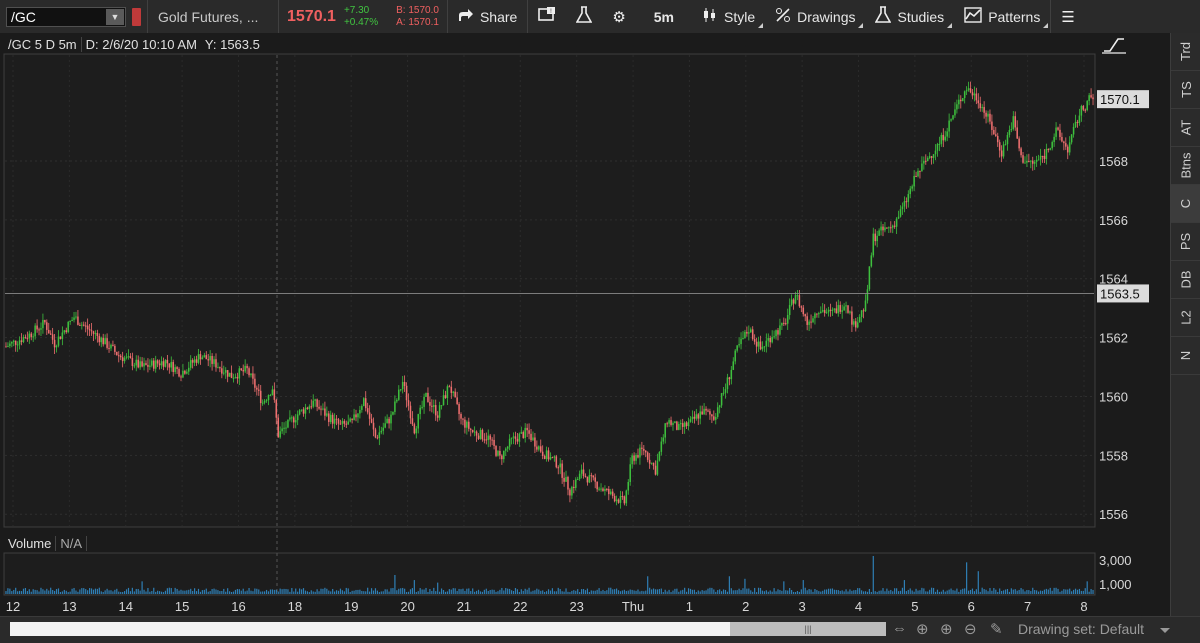 This screenshot has width=1200, height=643. What do you see at coordinates (136, 16) in the screenshot?
I see `symbol-link-flag-icon` at bounding box center [136, 16].